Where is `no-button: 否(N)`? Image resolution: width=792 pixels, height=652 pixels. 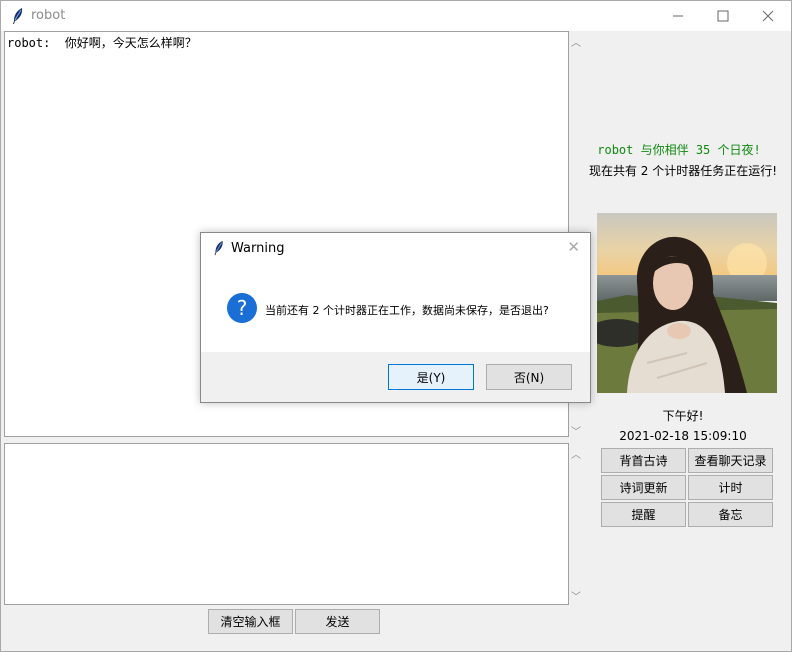 no-button: 否(N) is located at coordinates (529, 377).